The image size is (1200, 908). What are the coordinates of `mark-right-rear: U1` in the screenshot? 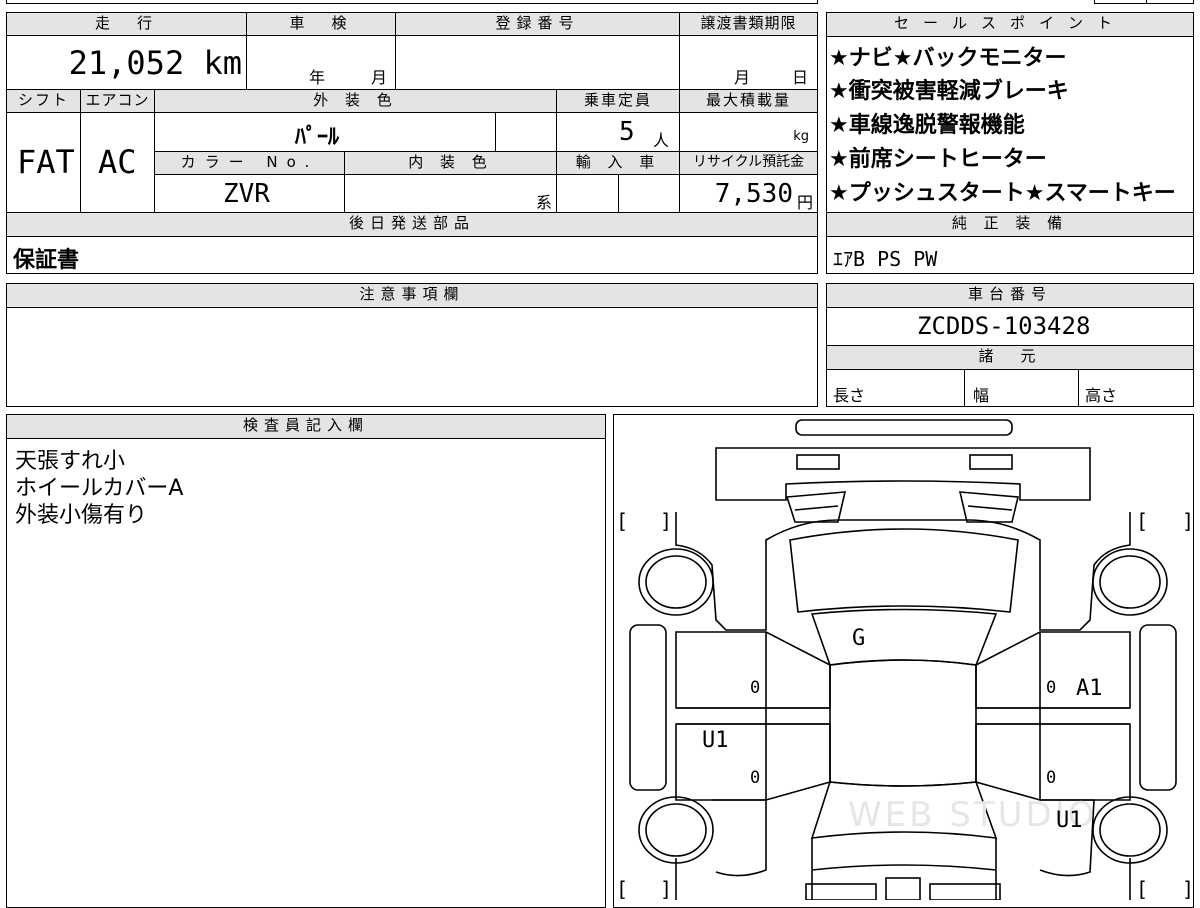 It's located at (1069, 820).